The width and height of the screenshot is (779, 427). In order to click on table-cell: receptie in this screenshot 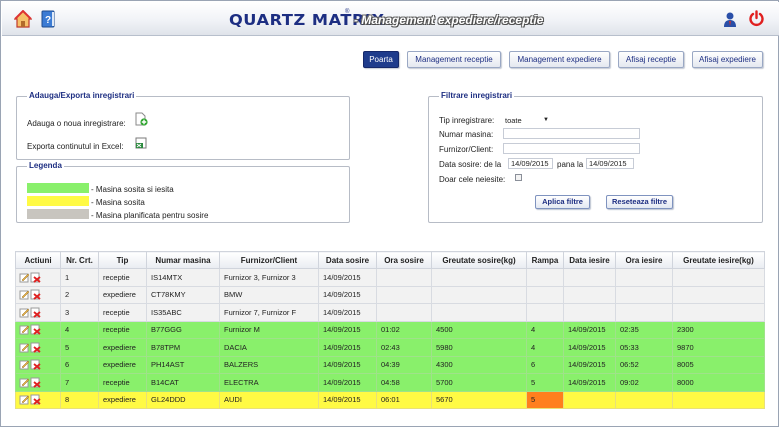, I will do `click(122, 382)`.